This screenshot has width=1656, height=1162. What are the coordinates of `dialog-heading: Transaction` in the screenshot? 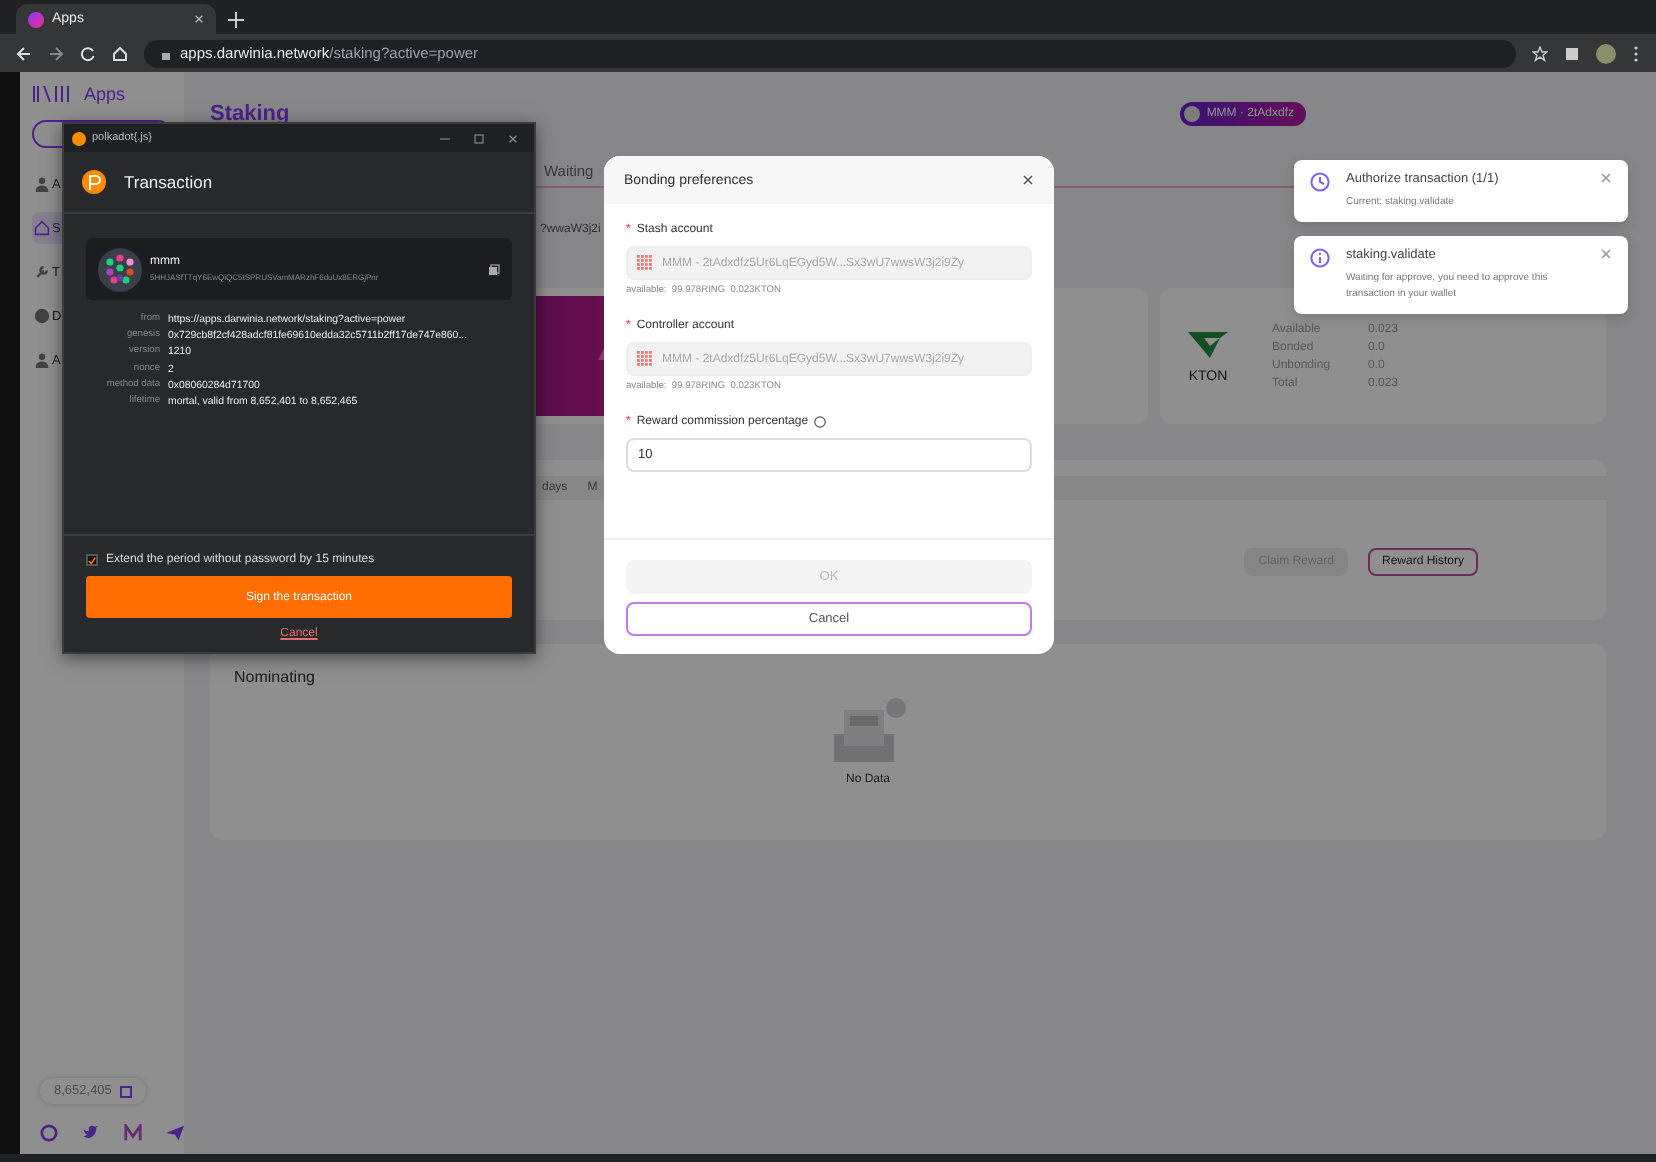 It's located at (168, 182).